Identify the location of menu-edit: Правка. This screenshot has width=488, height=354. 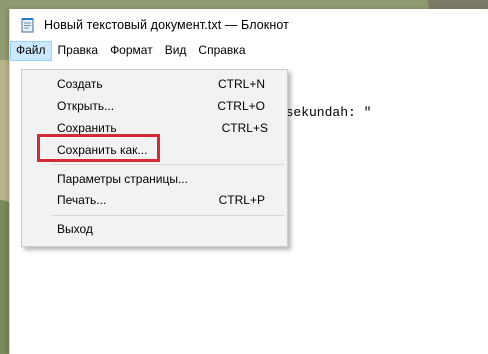
(78, 51).